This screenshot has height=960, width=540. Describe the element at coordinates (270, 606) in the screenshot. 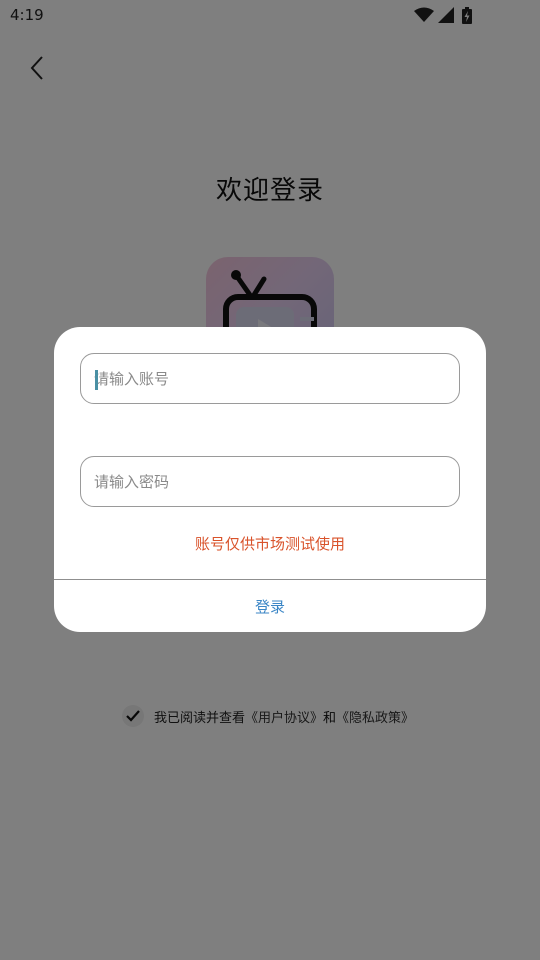

I see `login-button: 登录` at that location.